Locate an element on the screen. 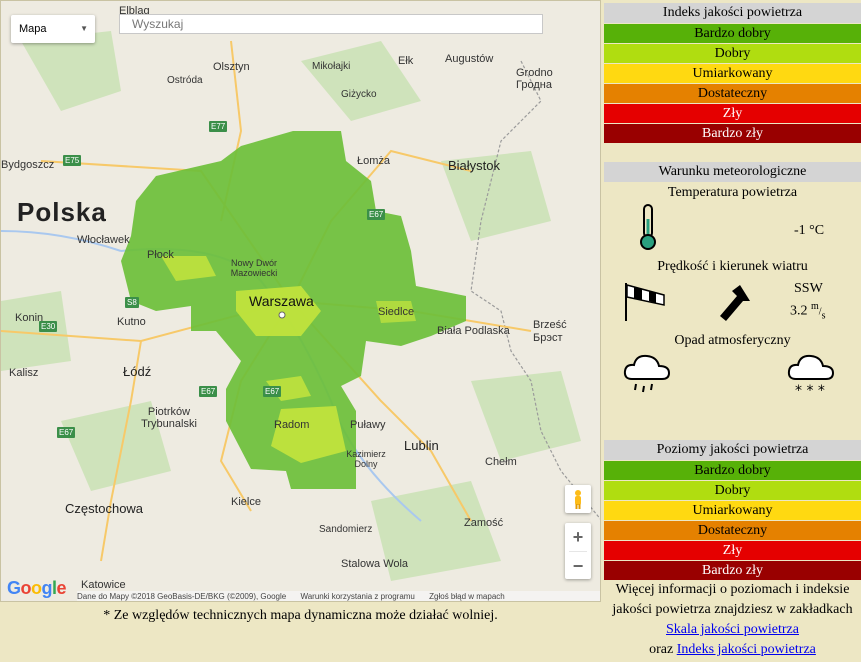 This screenshot has height=662, width=861. zoom-control: + − is located at coordinates (578, 551).